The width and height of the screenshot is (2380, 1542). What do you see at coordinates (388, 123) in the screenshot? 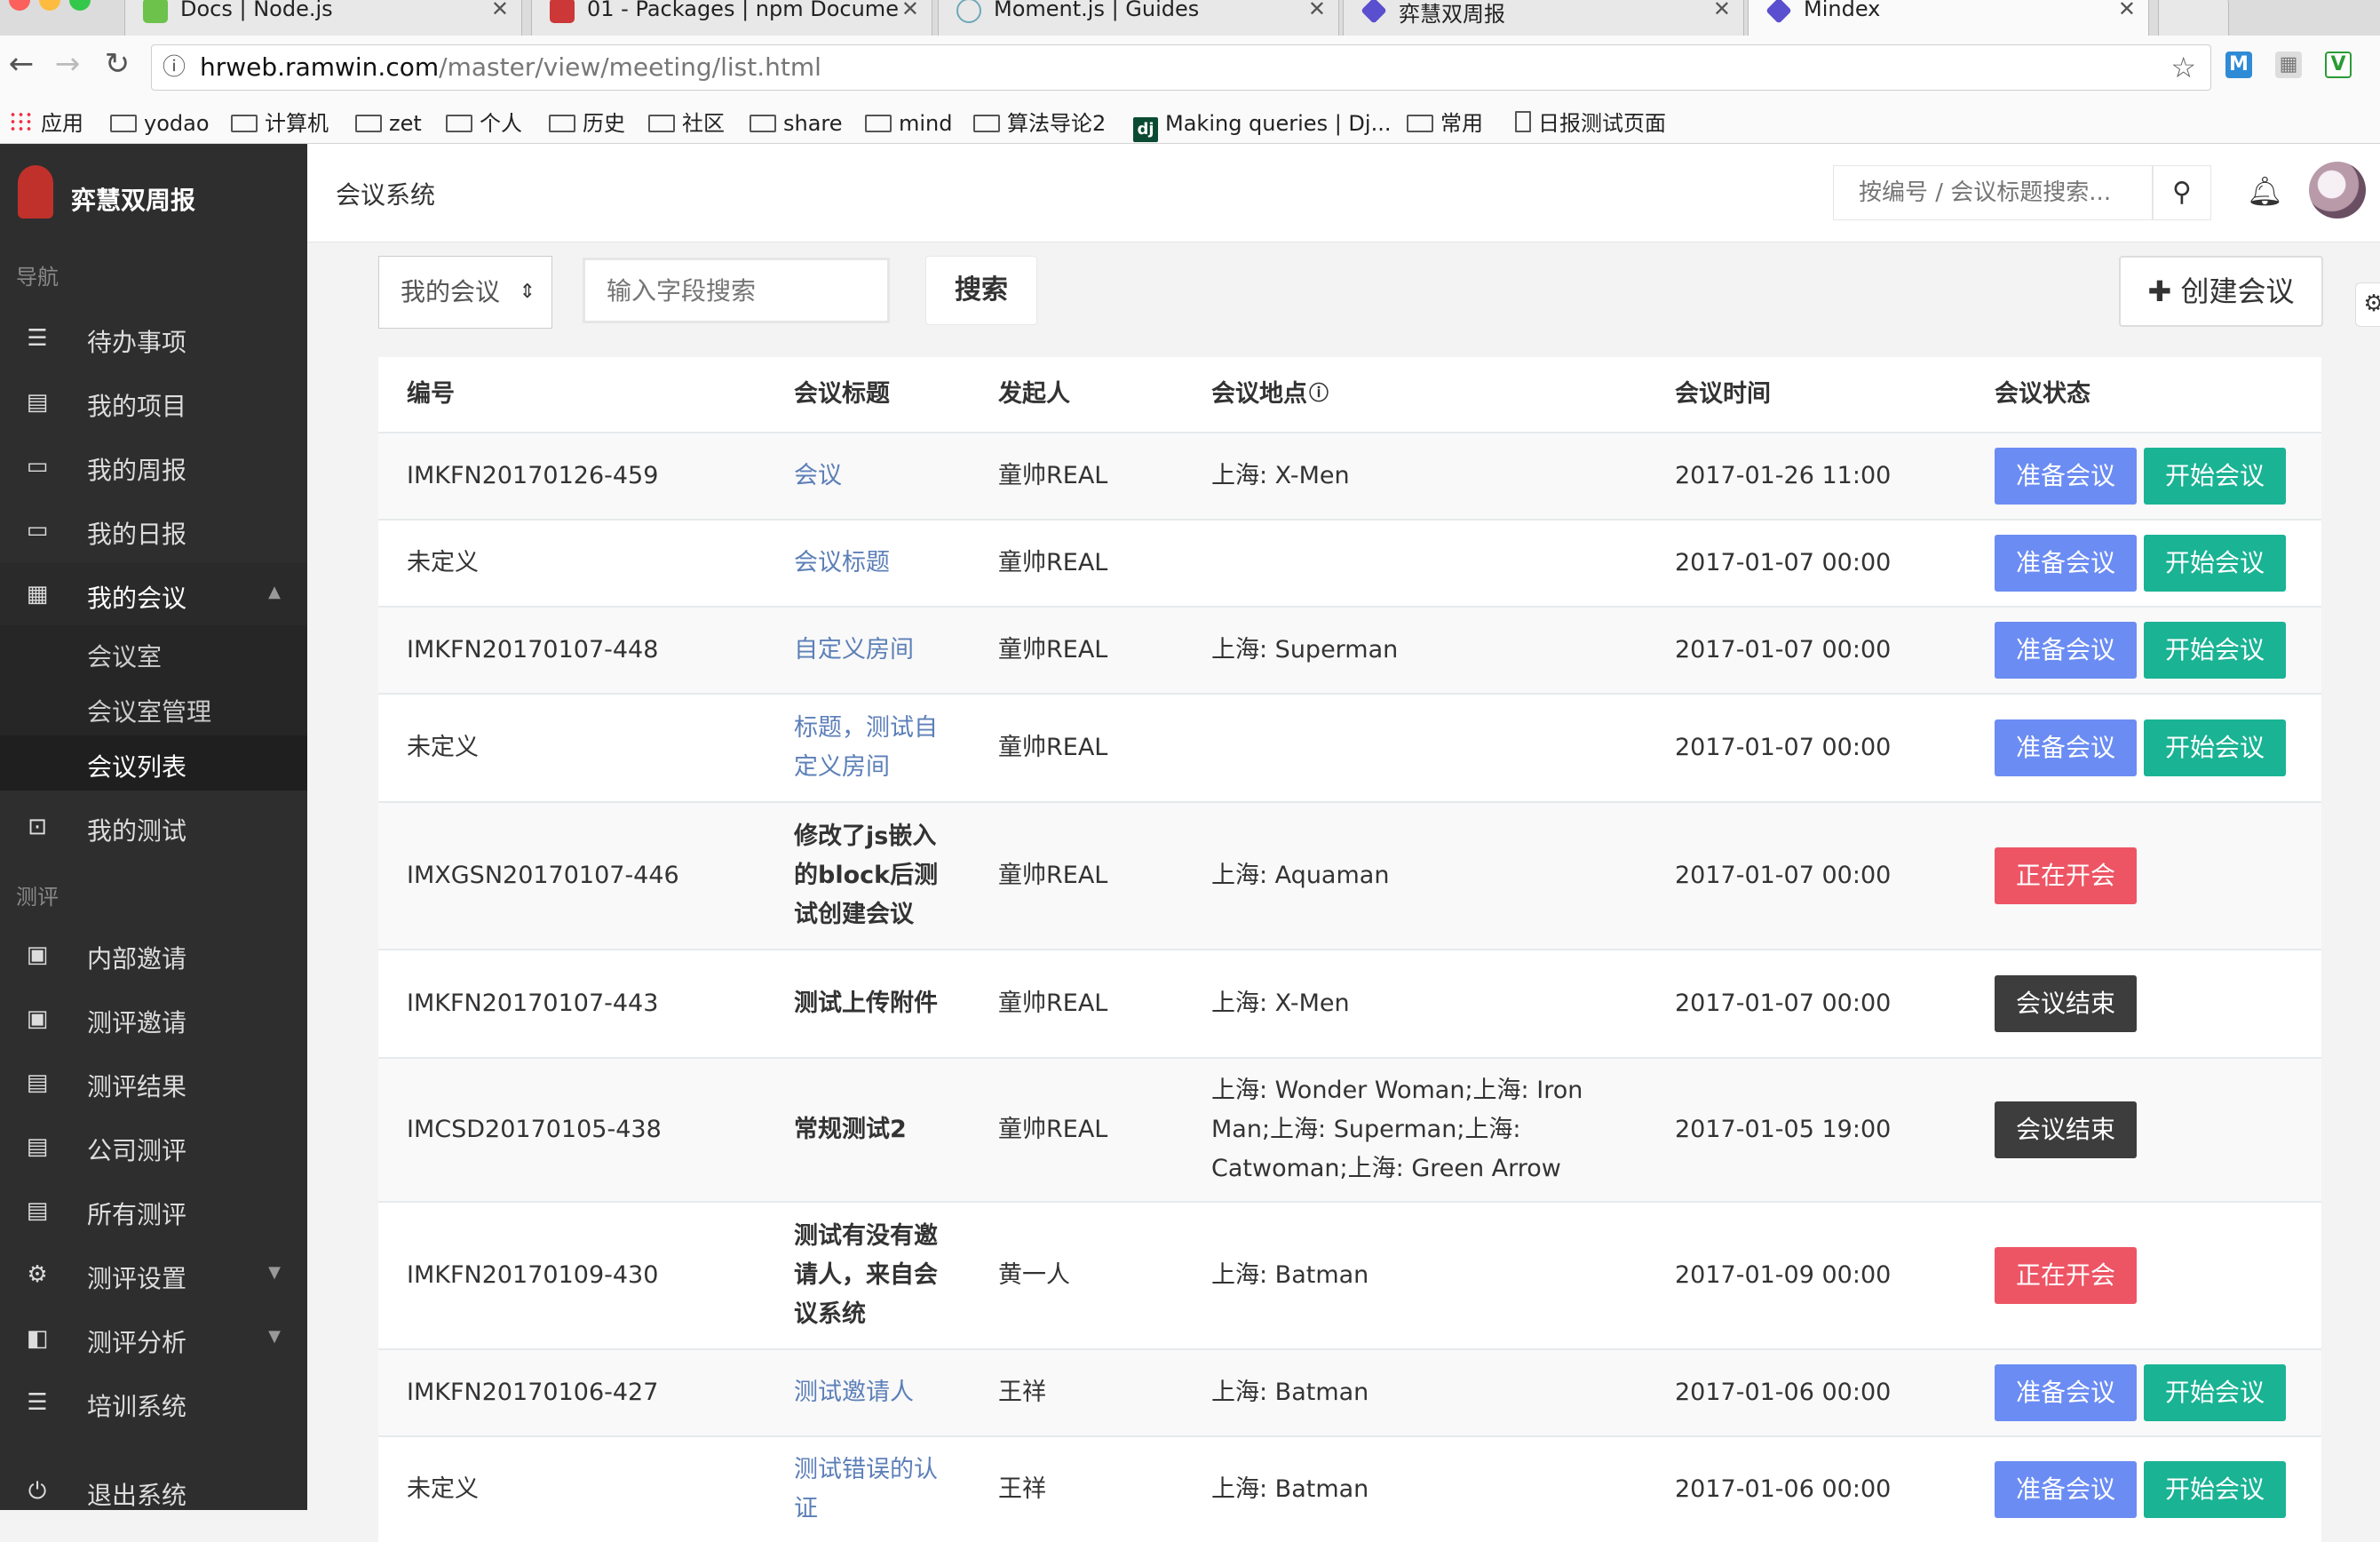
I see `bookmark-folder: zet` at bounding box center [388, 123].